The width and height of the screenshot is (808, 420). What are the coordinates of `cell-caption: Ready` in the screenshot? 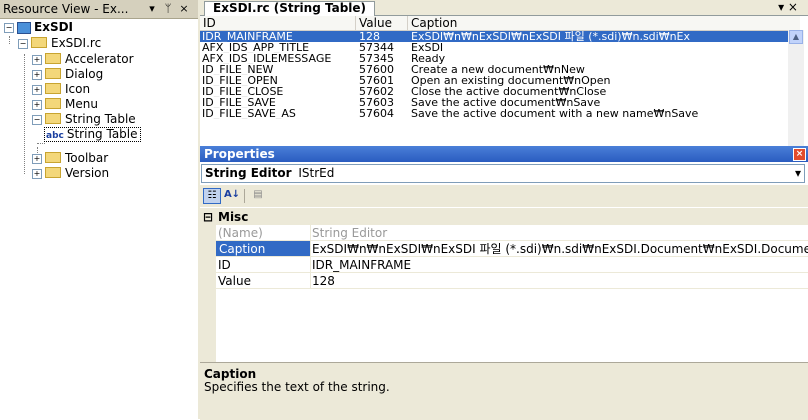 It's located at (428, 58).